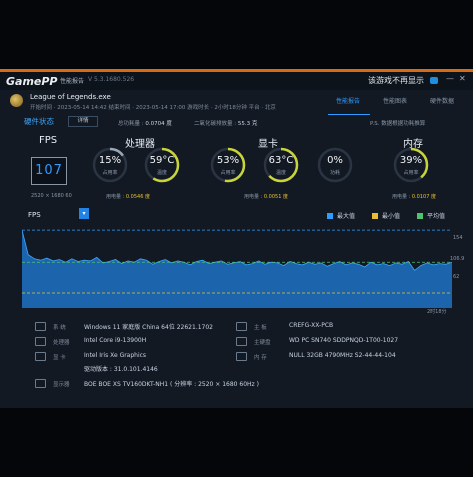 This screenshot has height=477, width=473. I want to click on gpu-usage-label: 占用率, so click(228, 173).